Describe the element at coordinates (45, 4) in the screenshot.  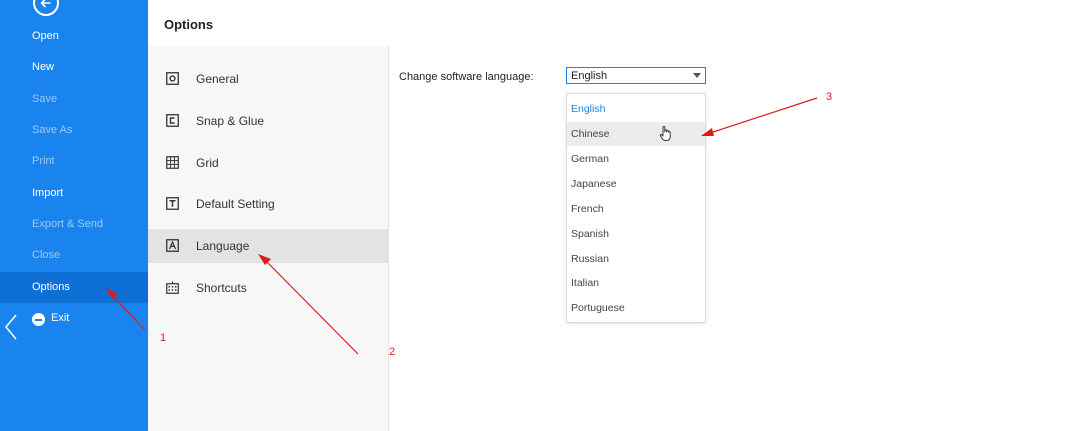
I see `arrow-left-icon` at that location.